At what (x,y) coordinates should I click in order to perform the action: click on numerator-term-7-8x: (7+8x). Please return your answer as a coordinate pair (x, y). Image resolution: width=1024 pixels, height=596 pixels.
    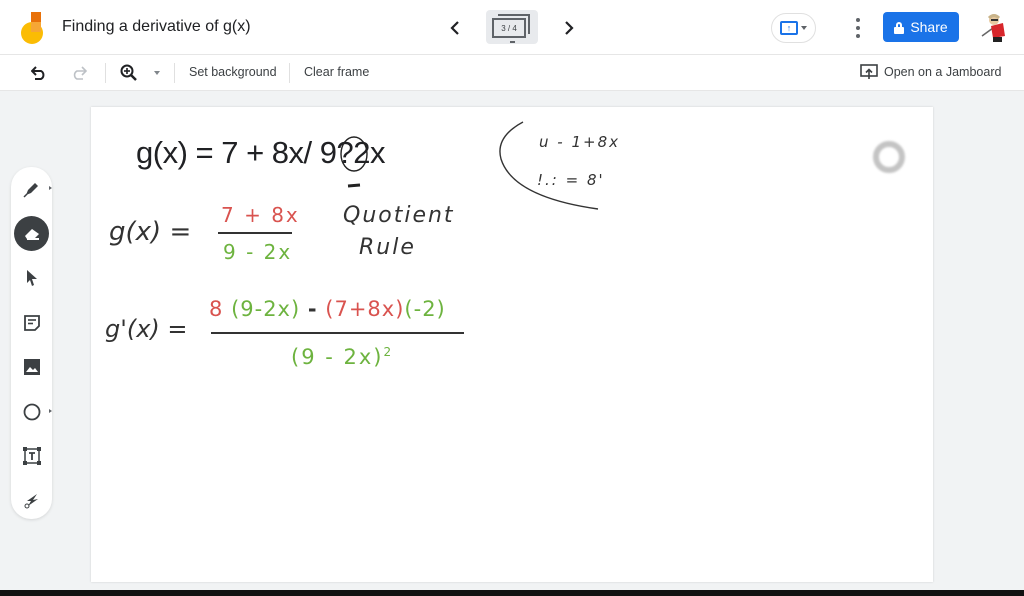
    Looking at the image, I should click on (365, 309).